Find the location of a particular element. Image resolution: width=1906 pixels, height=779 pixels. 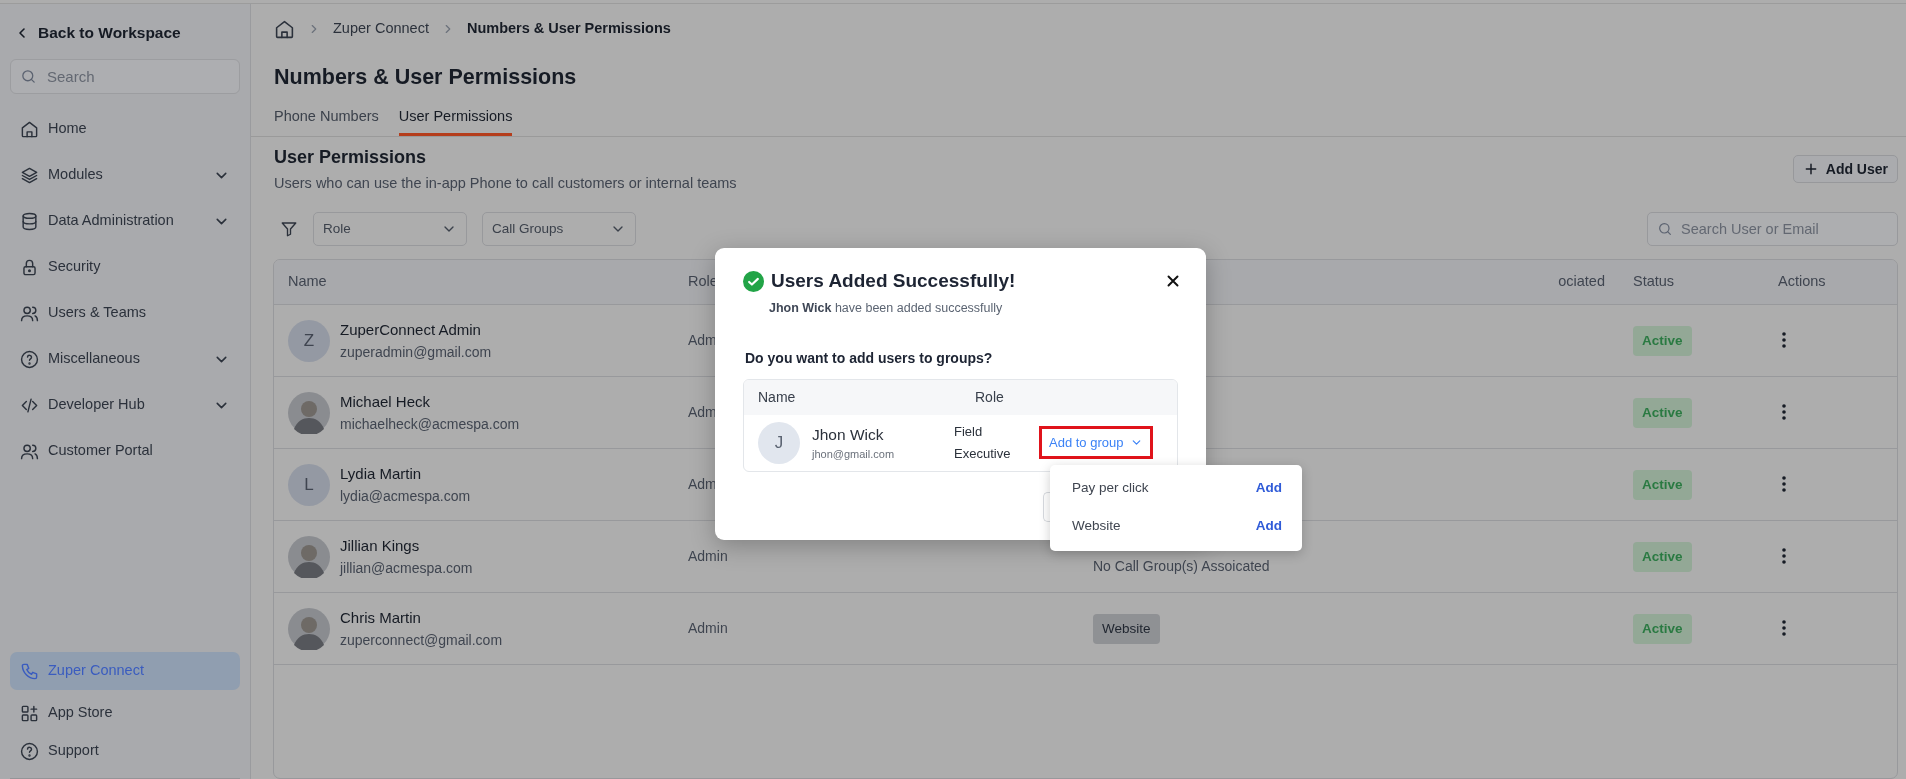

search-field: Search User or Email is located at coordinates (1772, 228).